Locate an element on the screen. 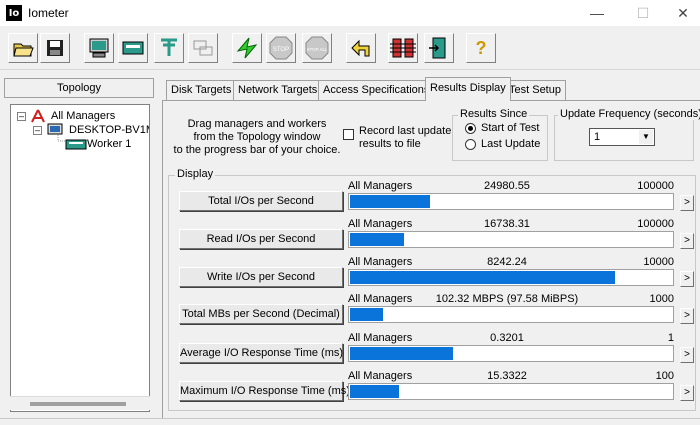 This screenshot has height=425, width=700. all-managers-icon is located at coordinates (38, 116).